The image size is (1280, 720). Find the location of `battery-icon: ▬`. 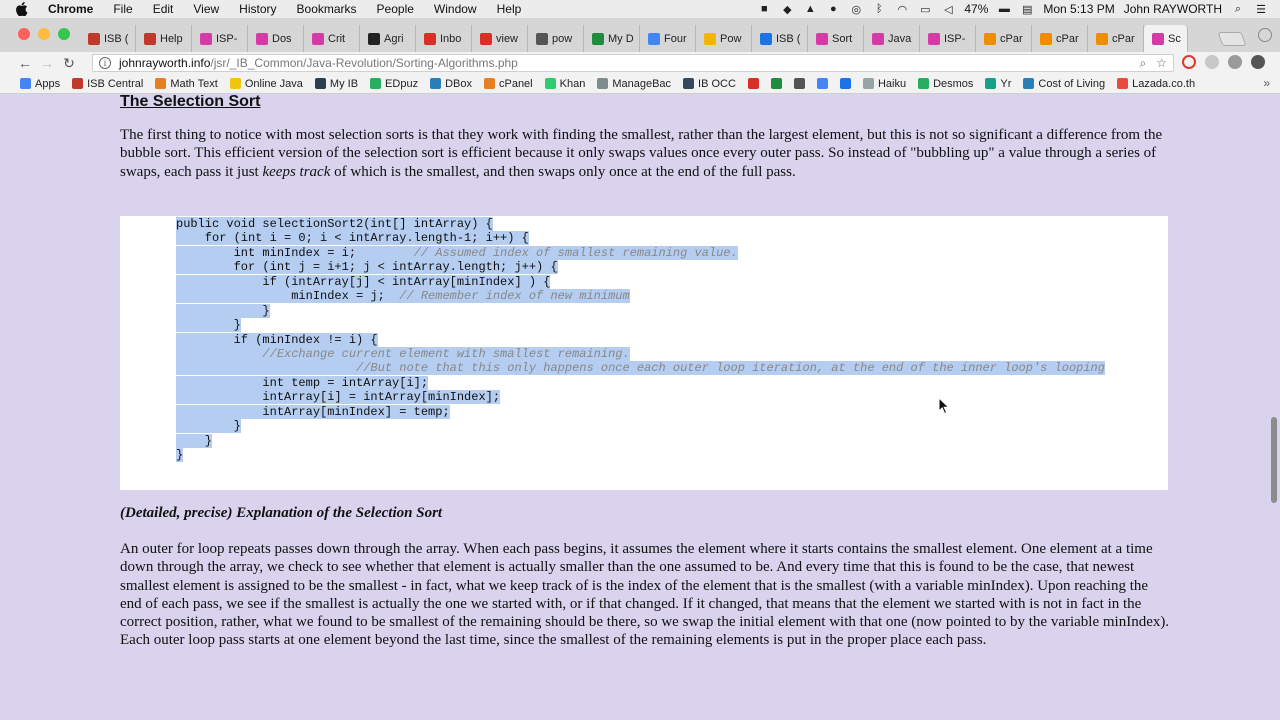

battery-icon: ▬ is located at coordinates (1004, 9).